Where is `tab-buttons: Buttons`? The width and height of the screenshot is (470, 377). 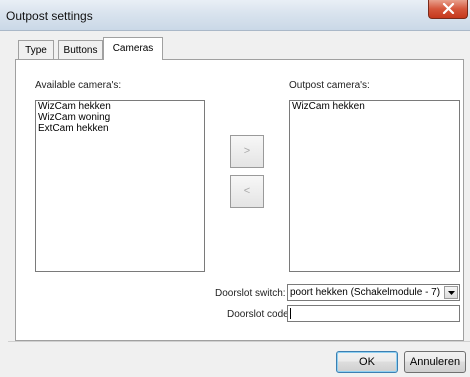
tab-buttons: Buttons is located at coordinates (80, 49).